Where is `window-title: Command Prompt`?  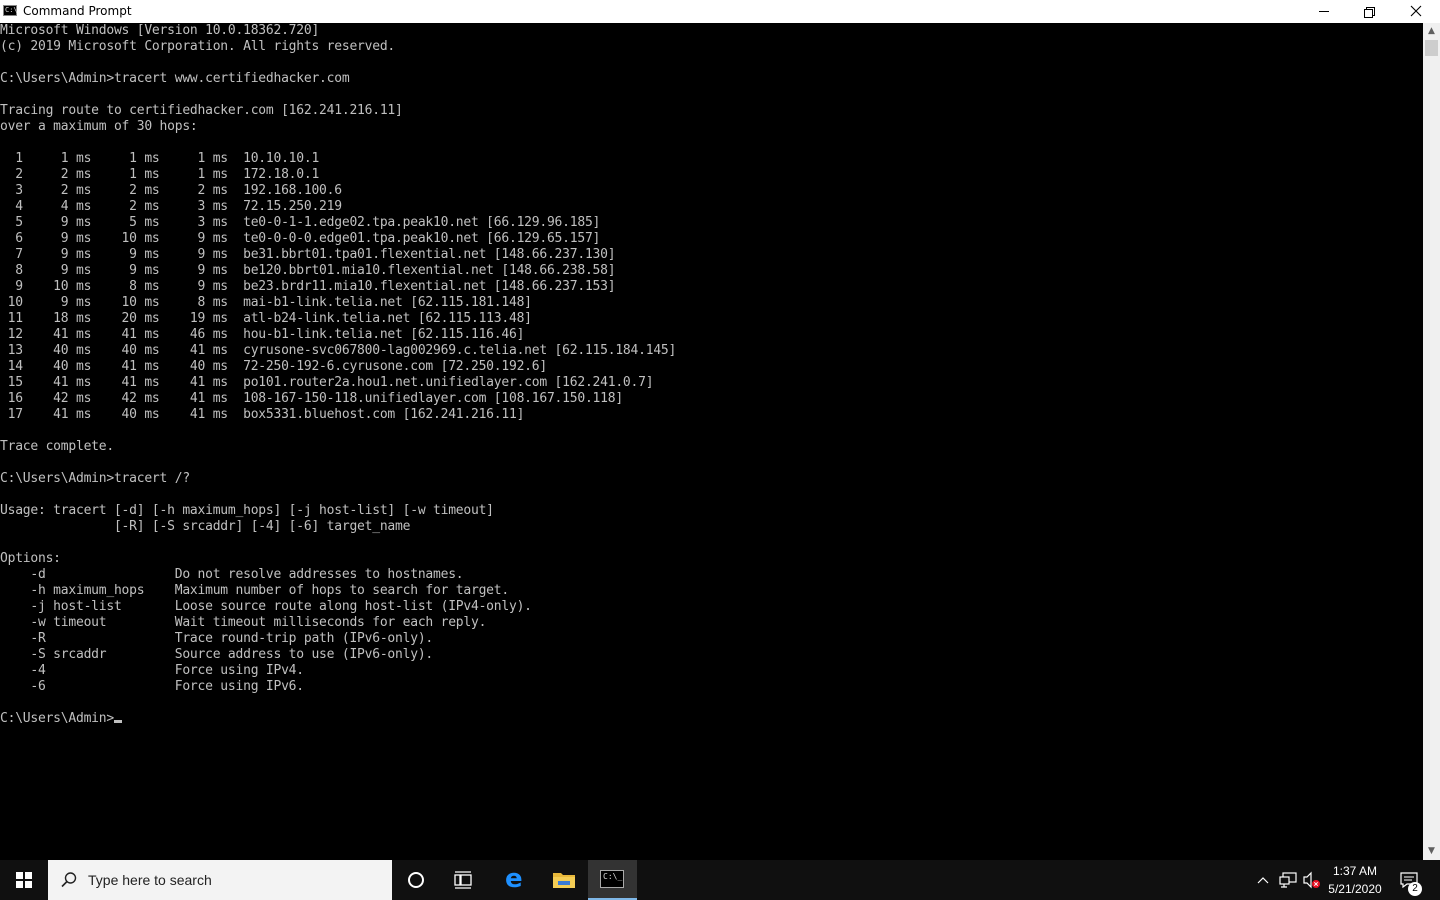
window-title: Command Prompt is located at coordinates (77, 11).